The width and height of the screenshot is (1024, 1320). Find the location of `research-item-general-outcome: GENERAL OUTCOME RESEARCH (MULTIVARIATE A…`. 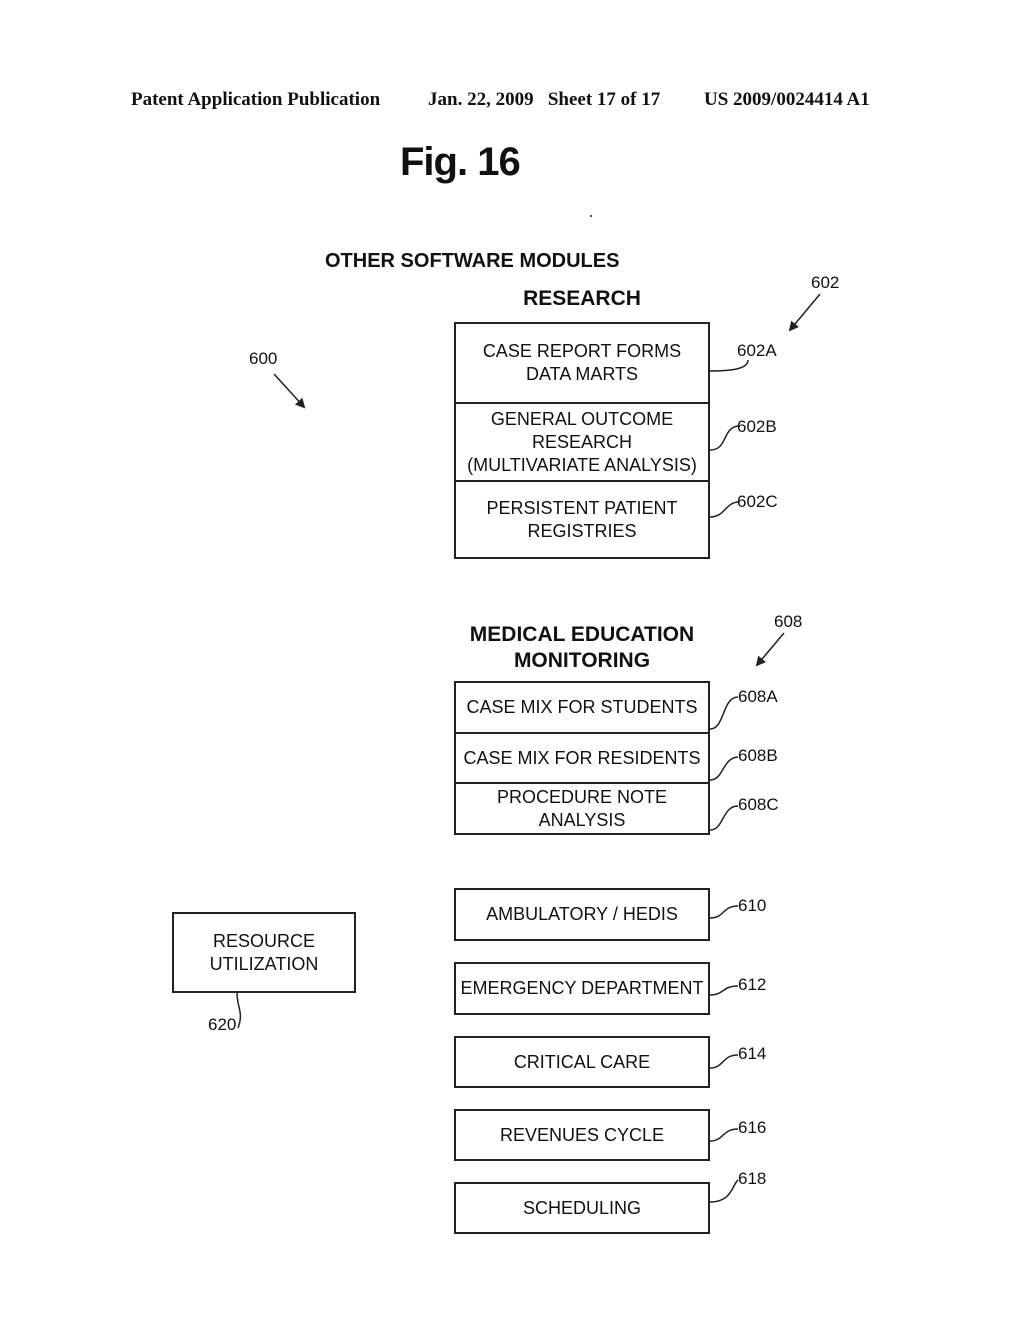

research-item-general-outcome: GENERAL OUTCOME RESEARCH (MULTIVARIATE A… is located at coordinates (582, 443).